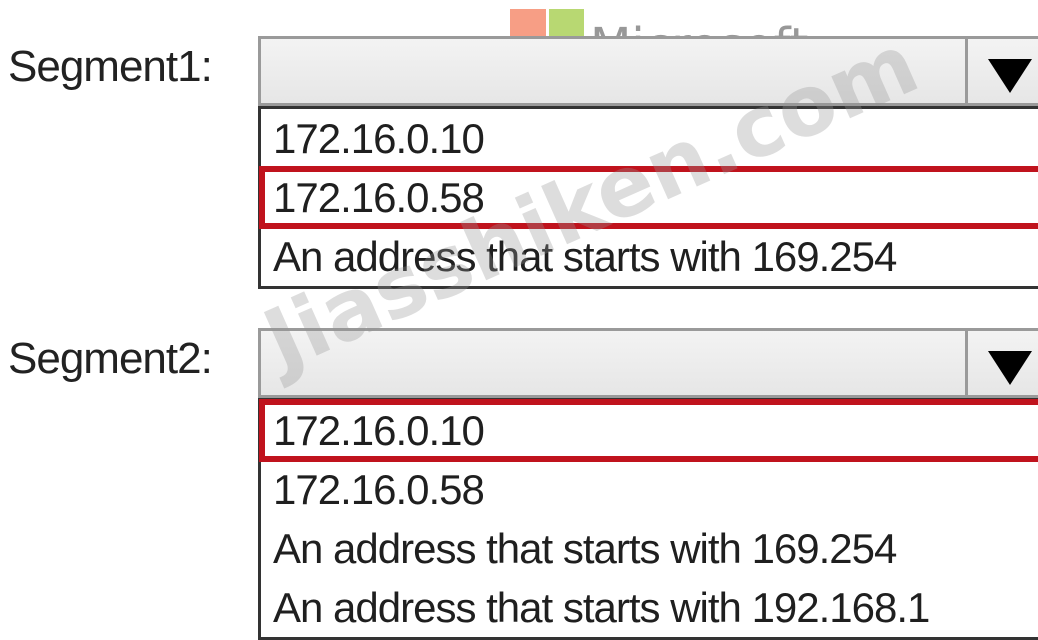  I want to click on segment2-option-1: 172.16.0.10, so click(648, 430).